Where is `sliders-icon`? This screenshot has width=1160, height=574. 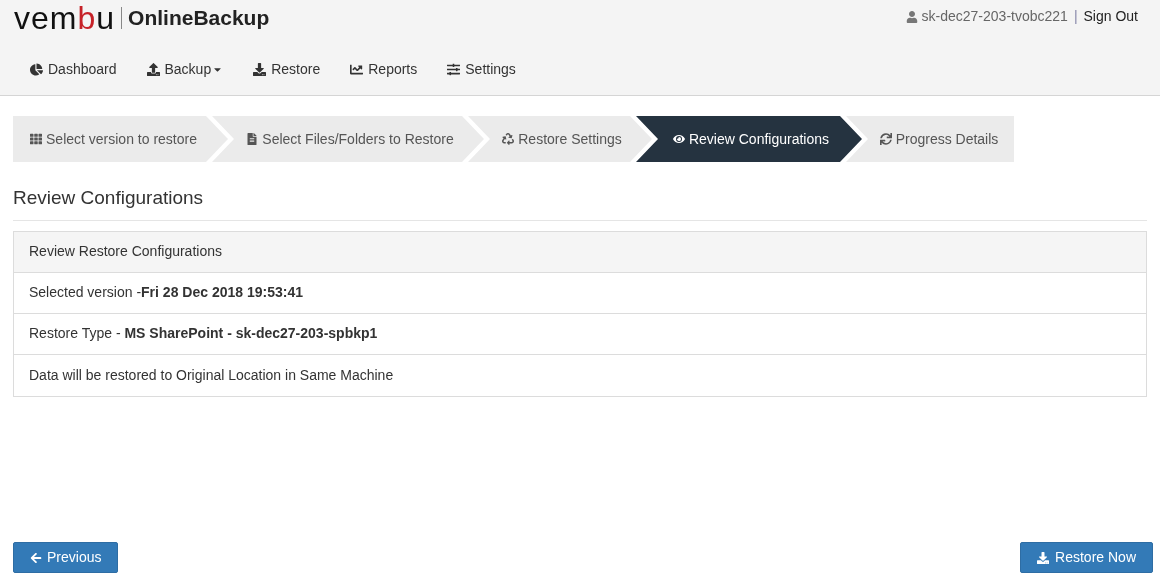 sliders-icon is located at coordinates (454, 69).